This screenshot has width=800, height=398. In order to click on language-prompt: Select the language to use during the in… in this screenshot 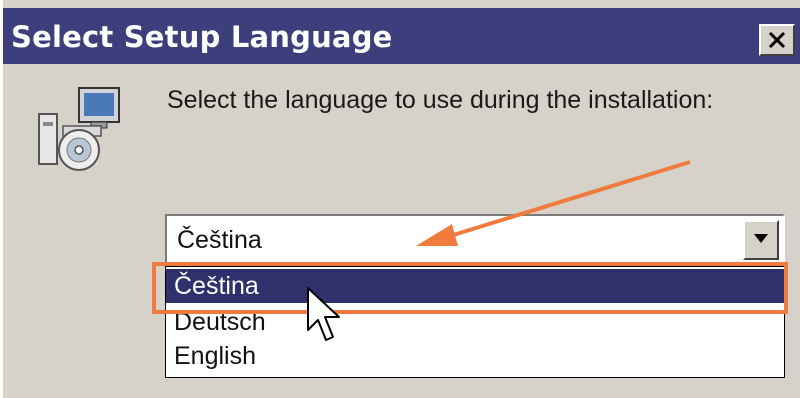, I will do `click(440, 100)`.